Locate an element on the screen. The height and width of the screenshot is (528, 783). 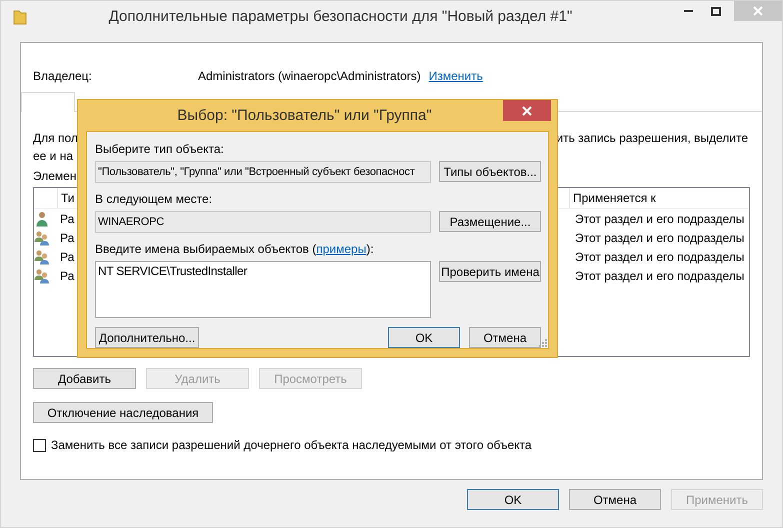
readonly-field: "Пользователь", "Группа" или "Встроенный субъект безопасност is located at coordinates (263, 172).